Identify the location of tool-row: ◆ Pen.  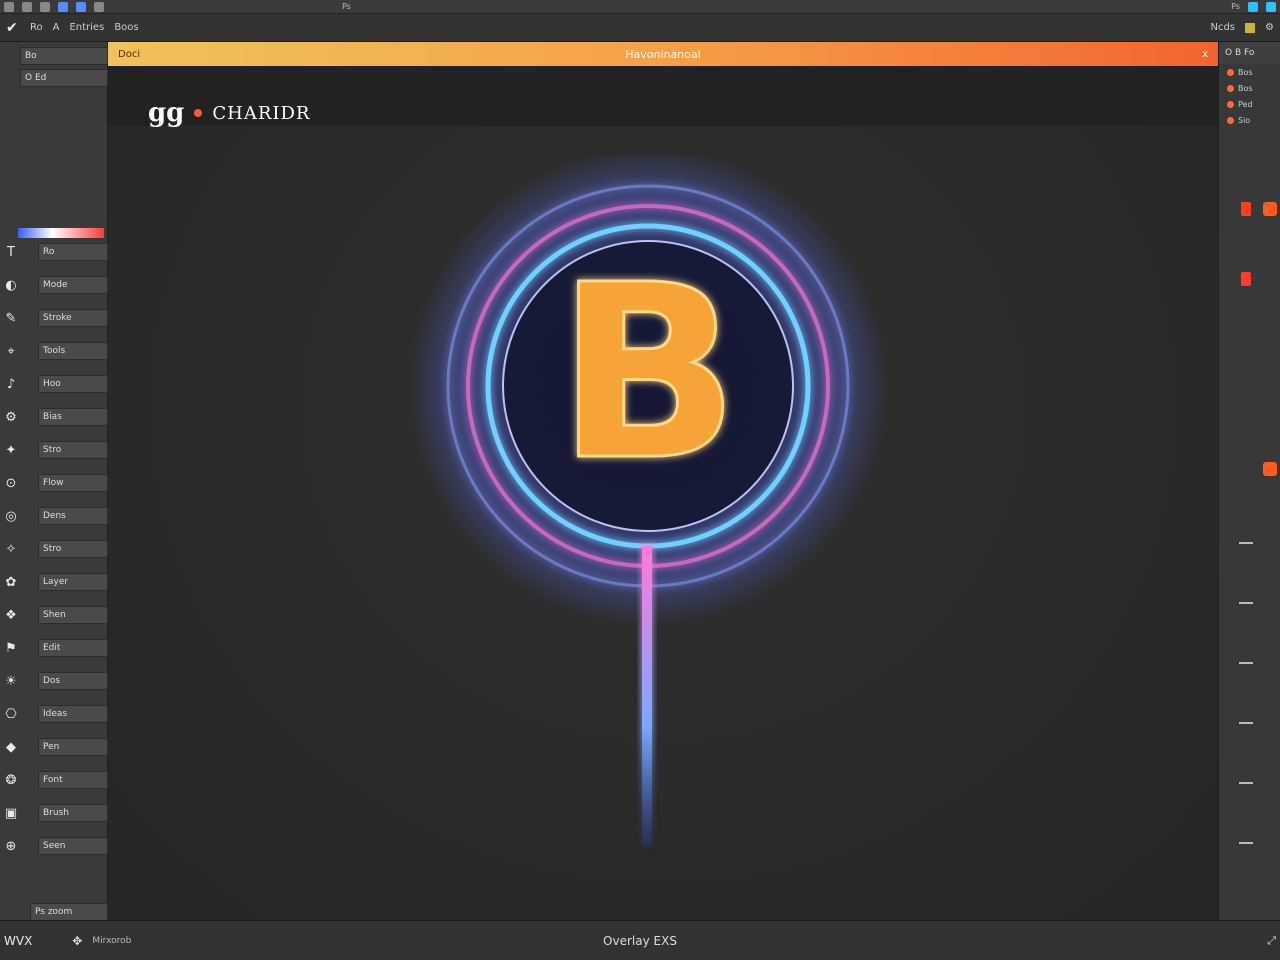
(54, 747).